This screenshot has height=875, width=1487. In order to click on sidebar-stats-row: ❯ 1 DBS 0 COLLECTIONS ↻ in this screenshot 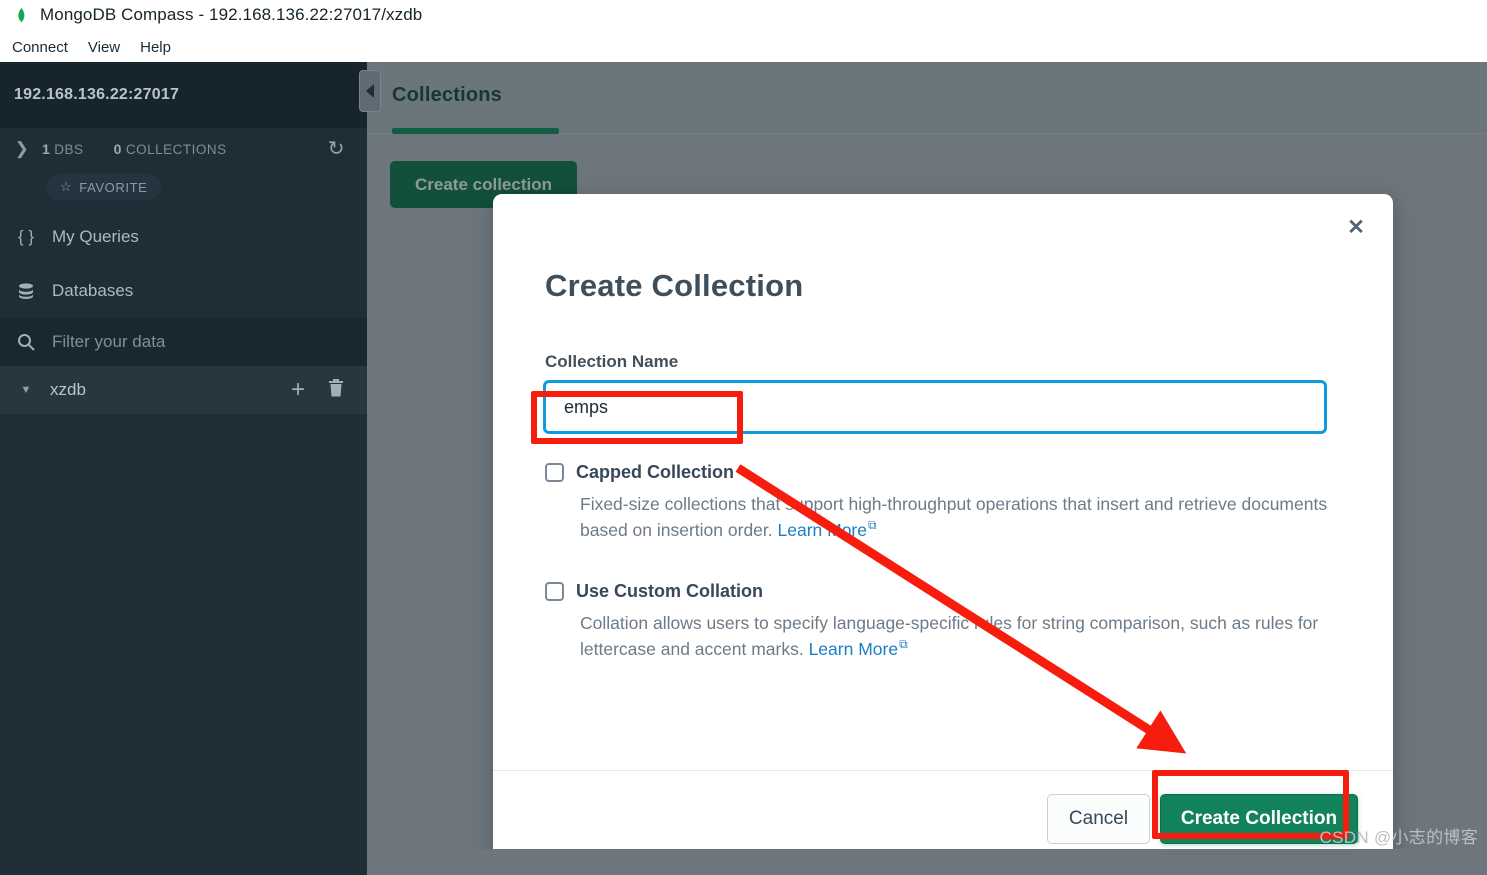, I will do `click(183, 149)`.